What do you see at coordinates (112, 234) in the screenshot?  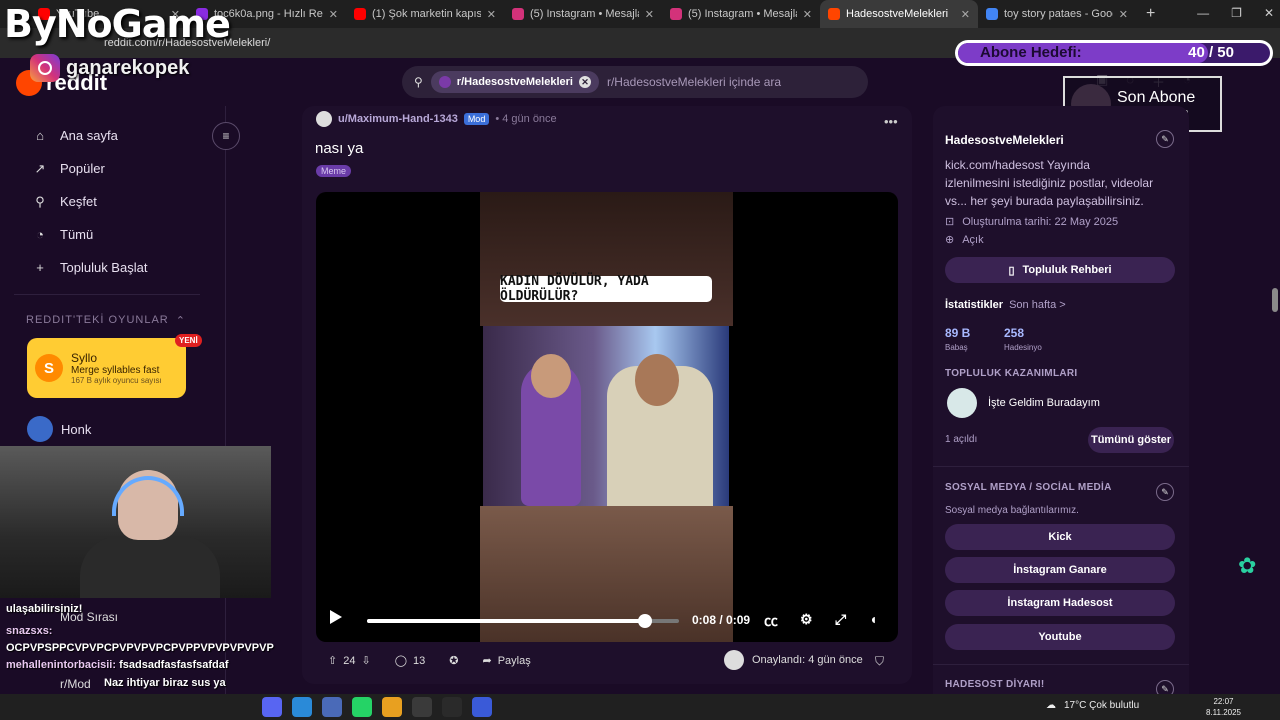 I see `sidebar-item-all: ◔ Tümü` at bounding box center [112, 234].